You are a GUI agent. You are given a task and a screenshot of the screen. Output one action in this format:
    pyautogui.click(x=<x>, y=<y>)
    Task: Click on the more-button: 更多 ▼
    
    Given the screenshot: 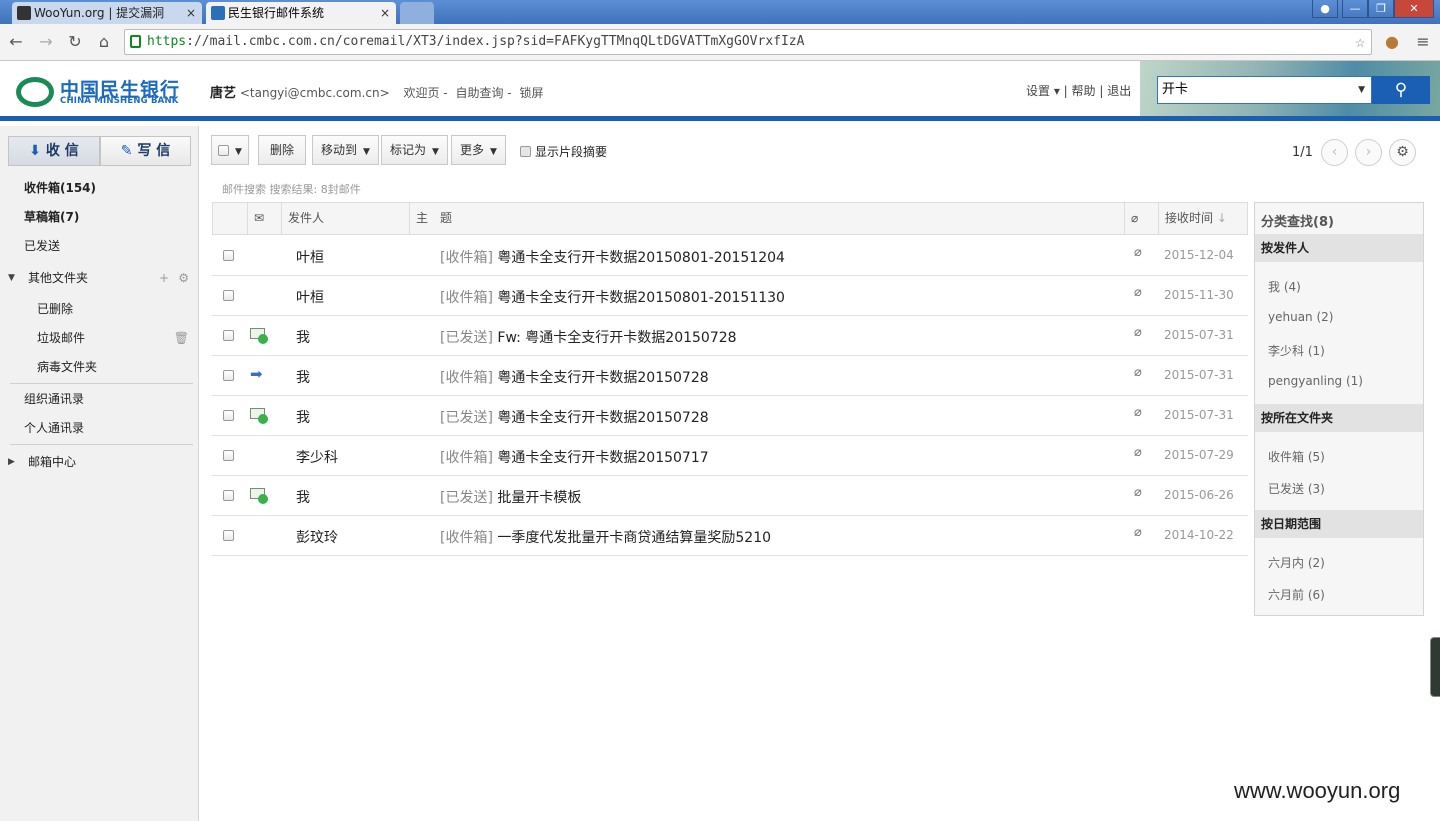 What is the action you would take?
    pyautogui.click(x=478, y=150)
    